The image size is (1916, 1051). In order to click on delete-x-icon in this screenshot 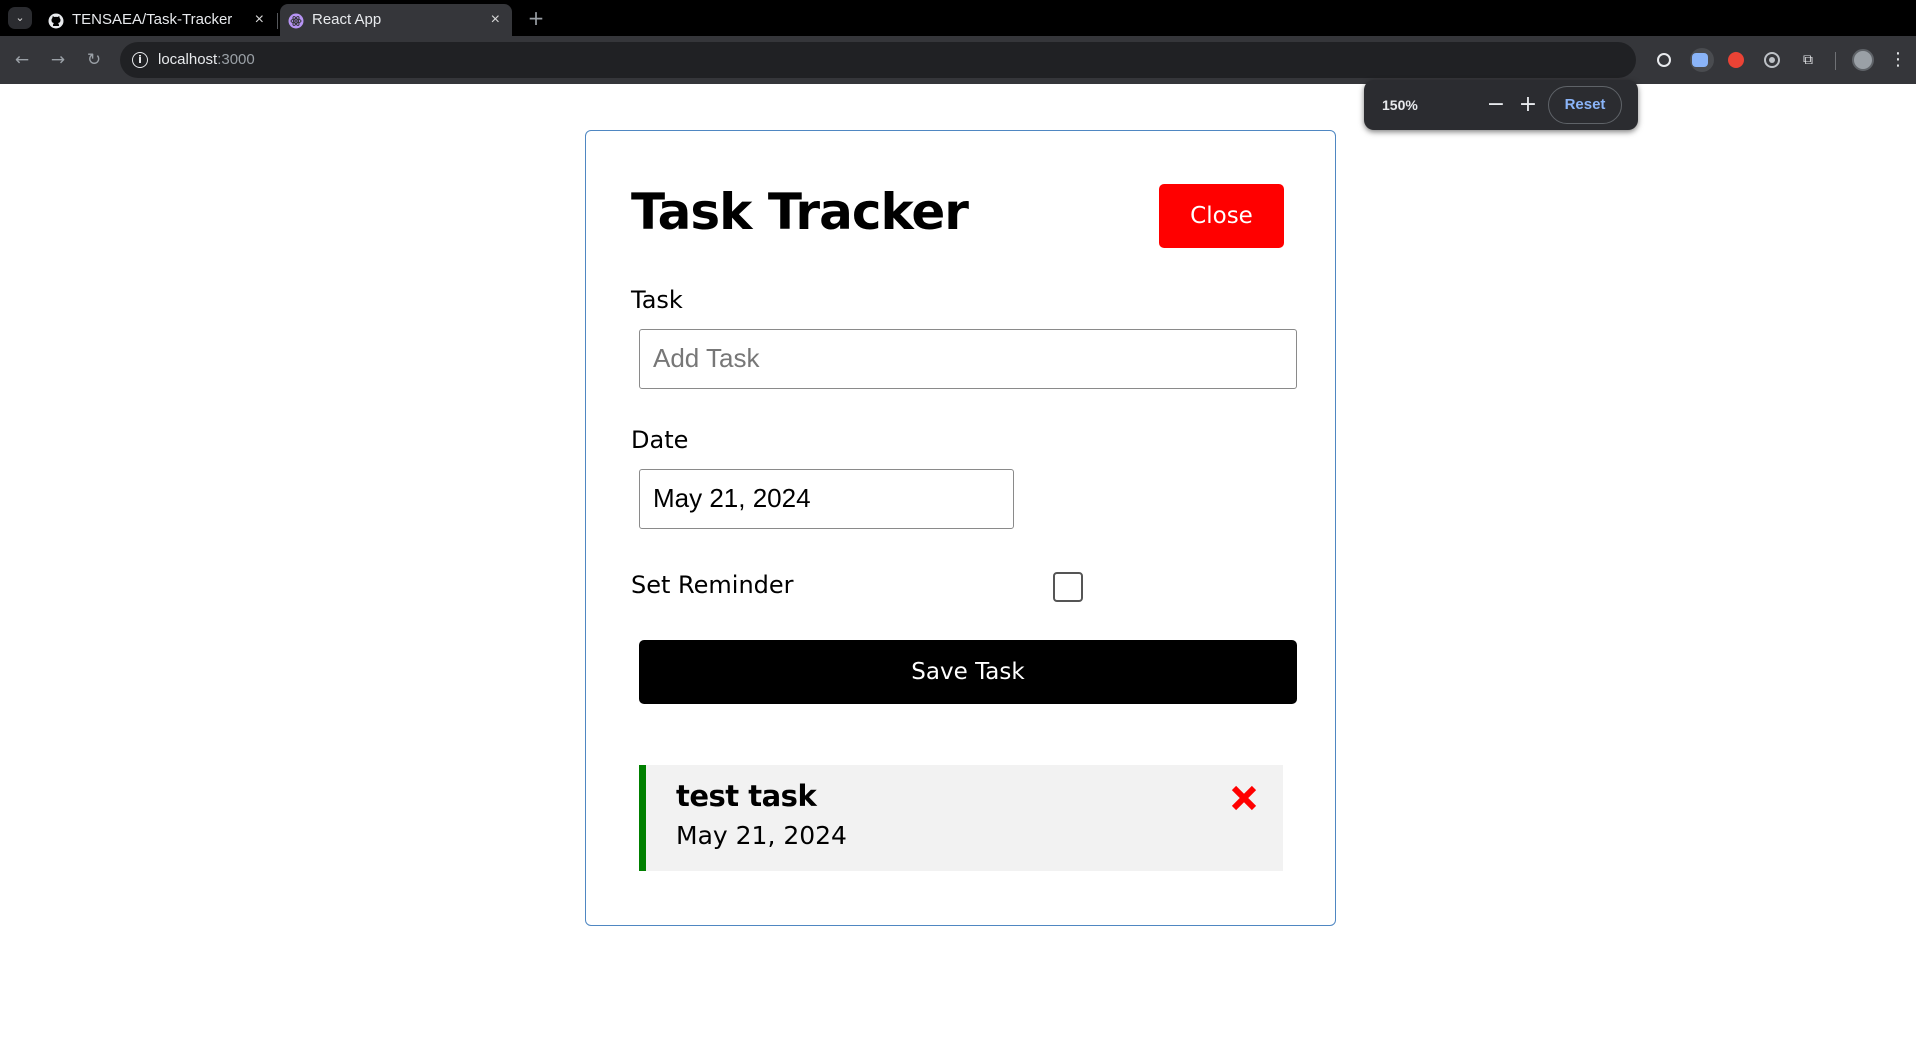, I will do `click(1244, 798)`.